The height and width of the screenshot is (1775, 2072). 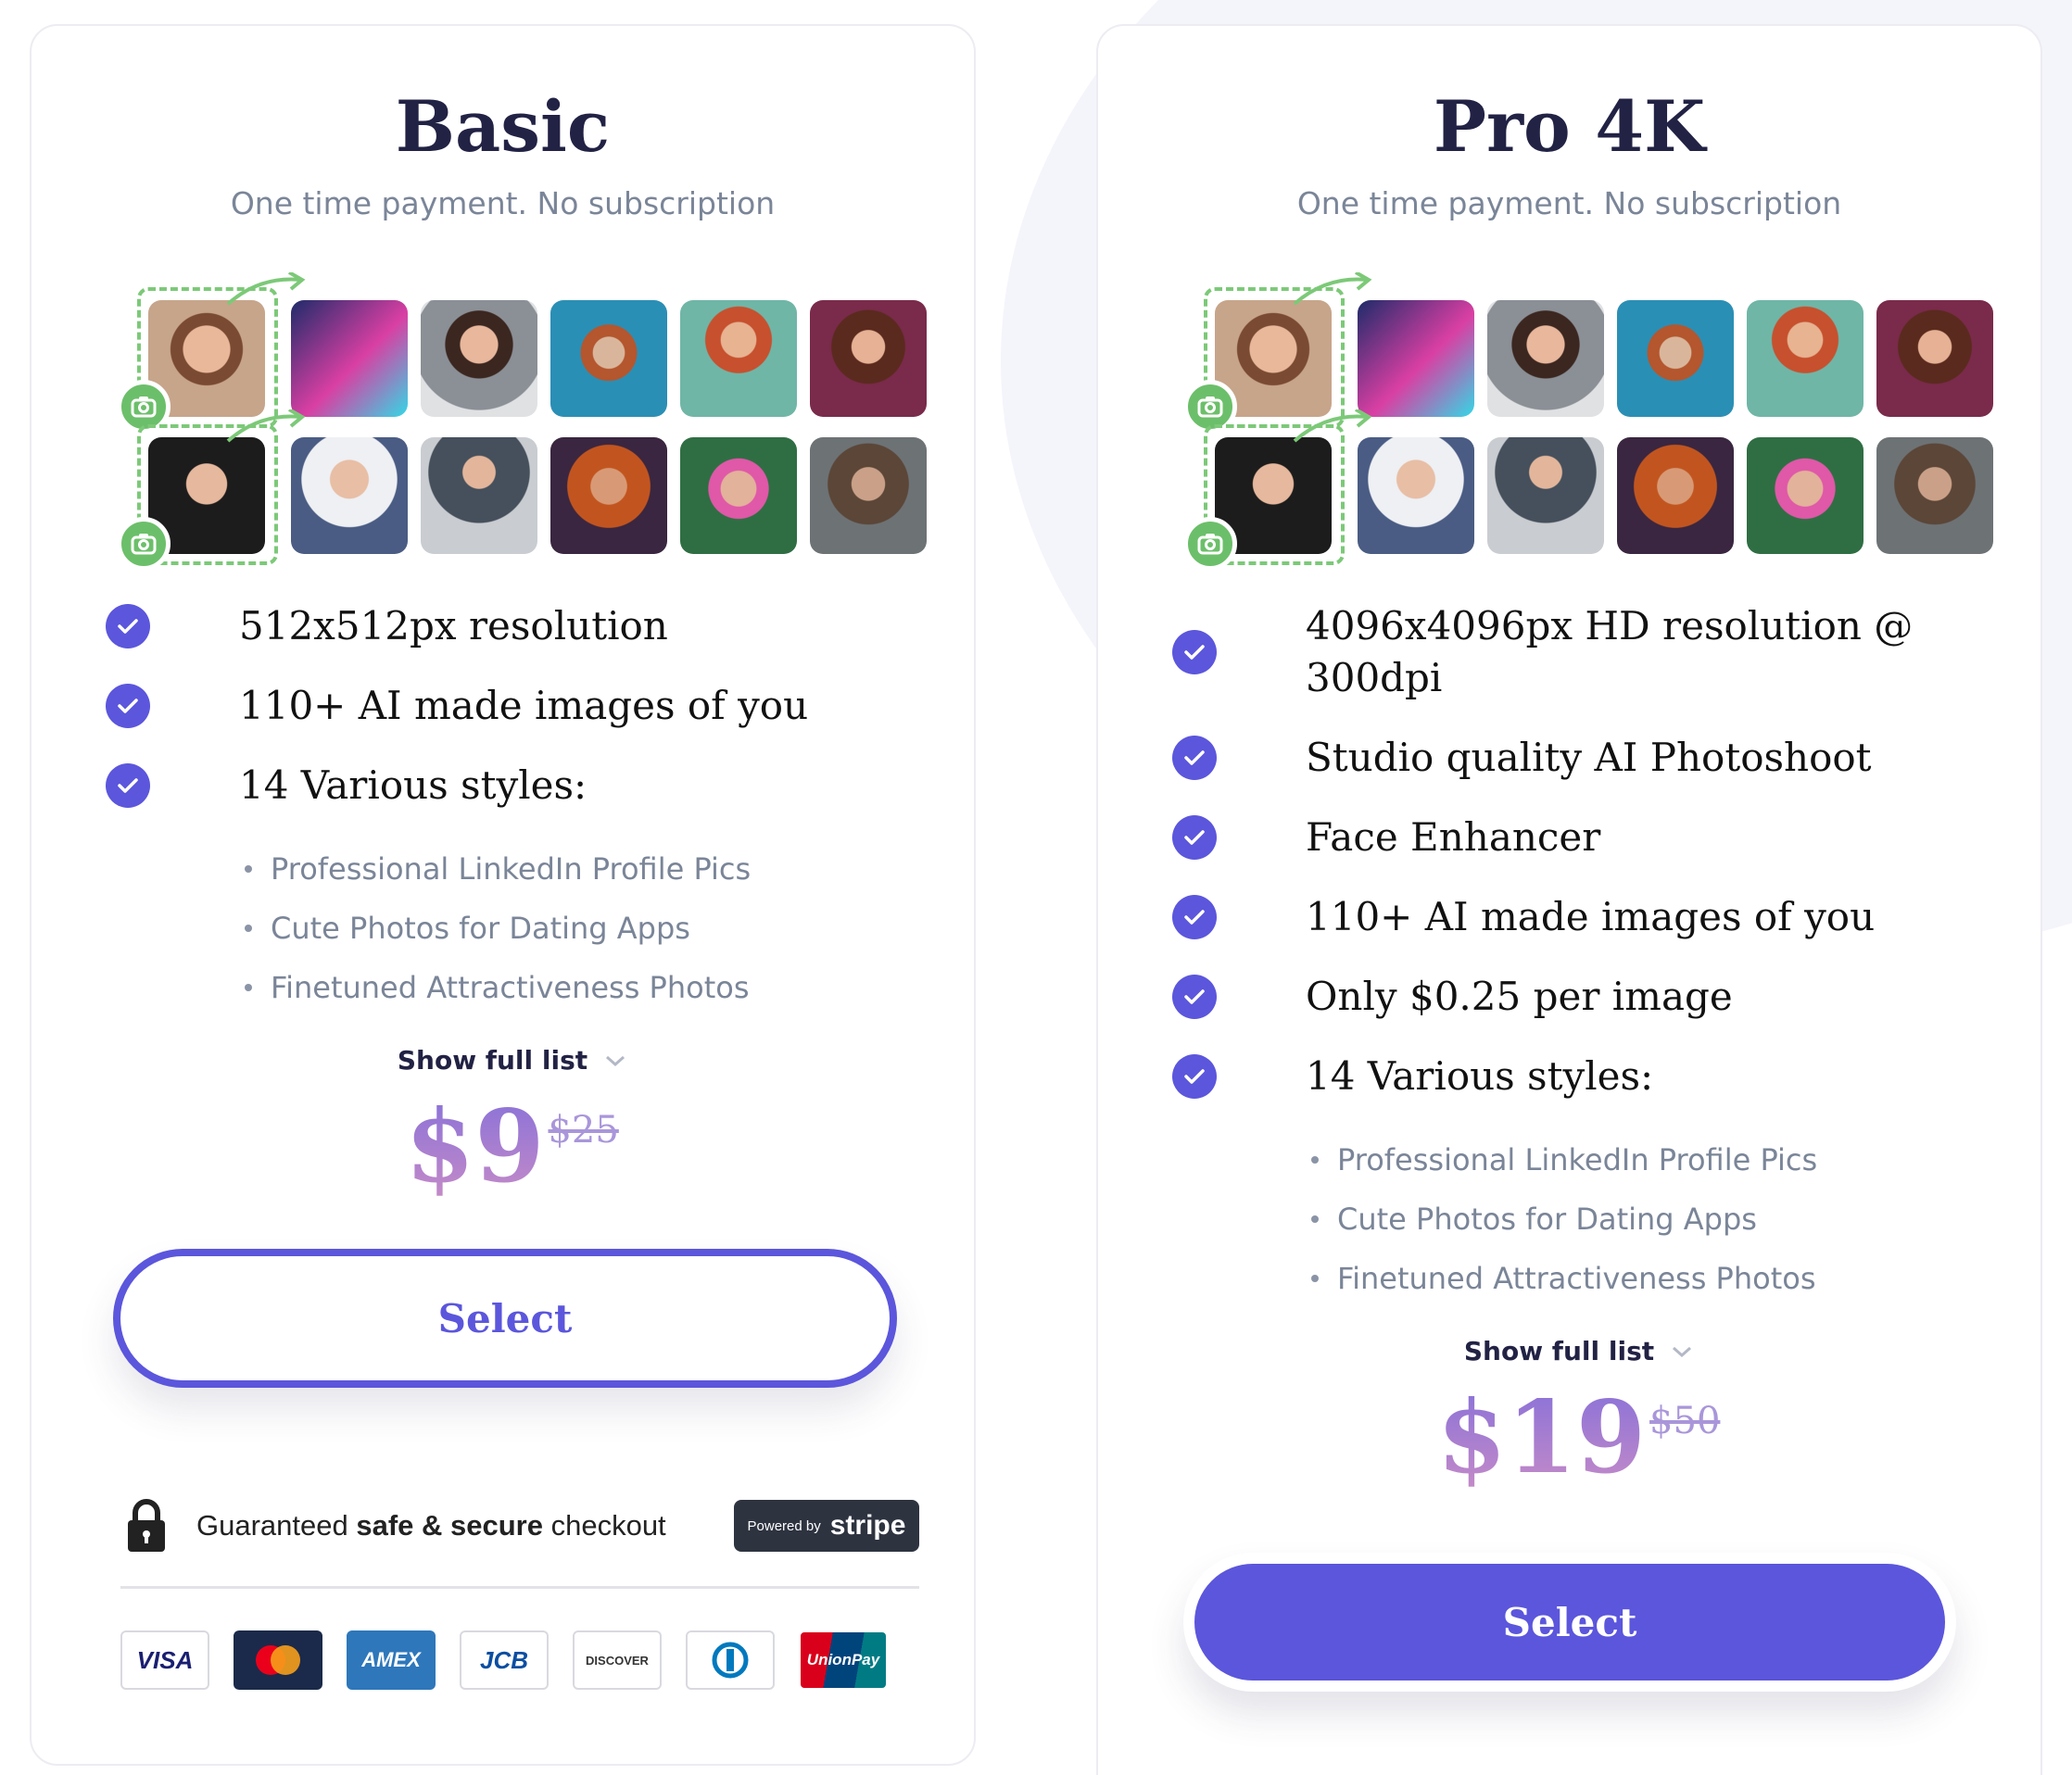 What do you see at coordinates (1569, 1622) in the screenshot?
I see `select-pro-button: Select` at bounding box center [1569, 1622].